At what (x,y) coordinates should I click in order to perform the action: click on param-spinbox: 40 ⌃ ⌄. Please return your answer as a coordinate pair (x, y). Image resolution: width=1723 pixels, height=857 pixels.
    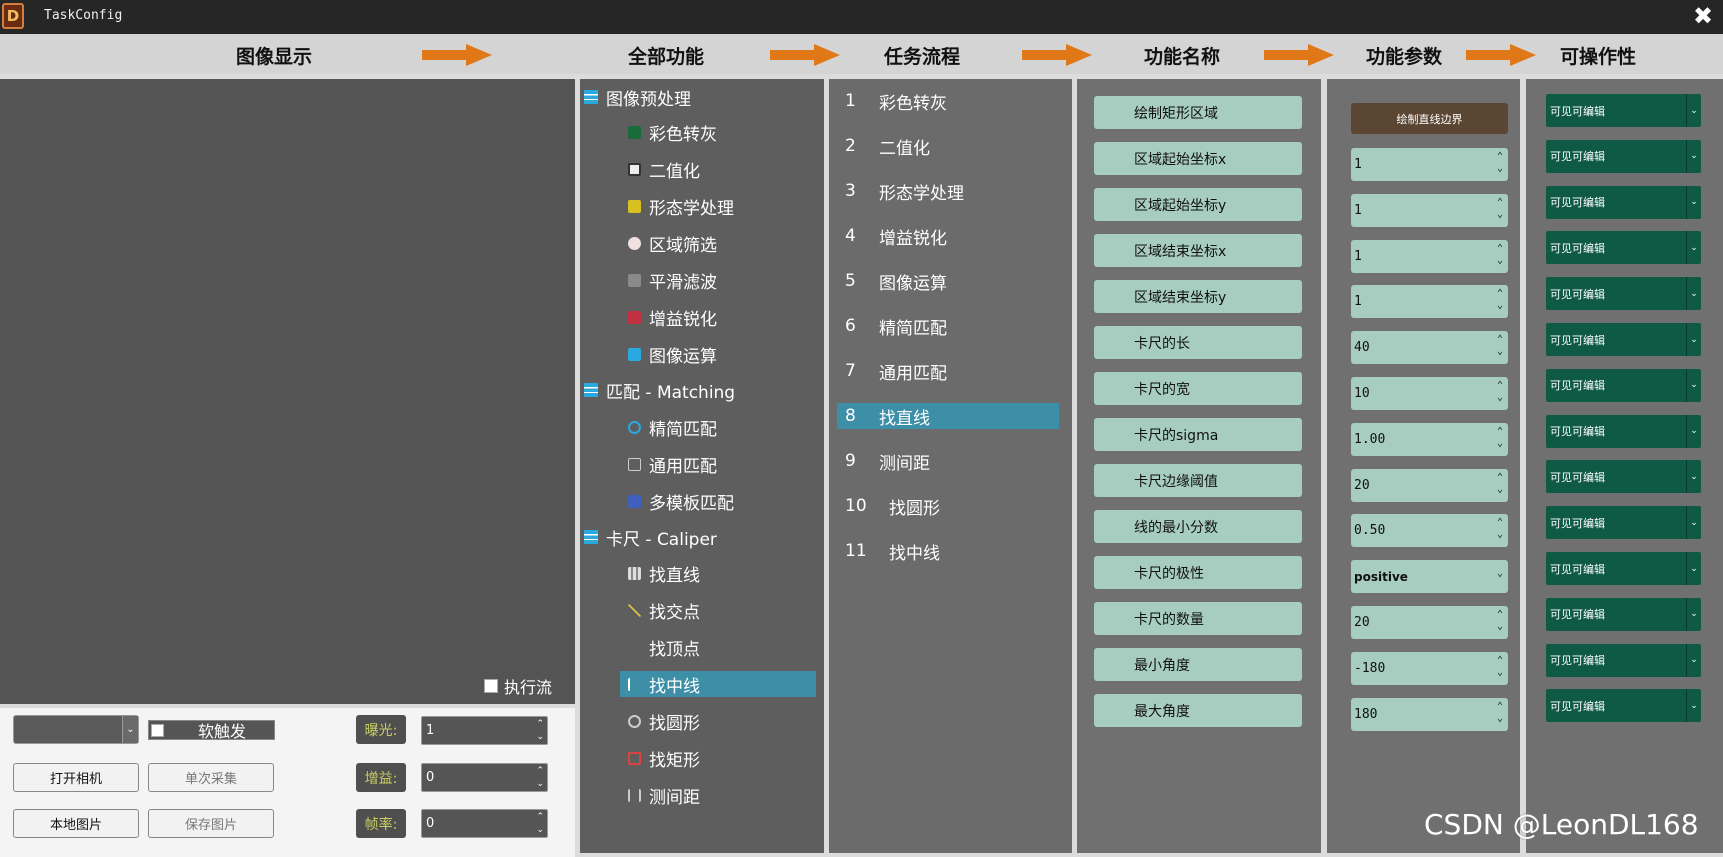
    Looking at the image, I should click on (1429, 348).